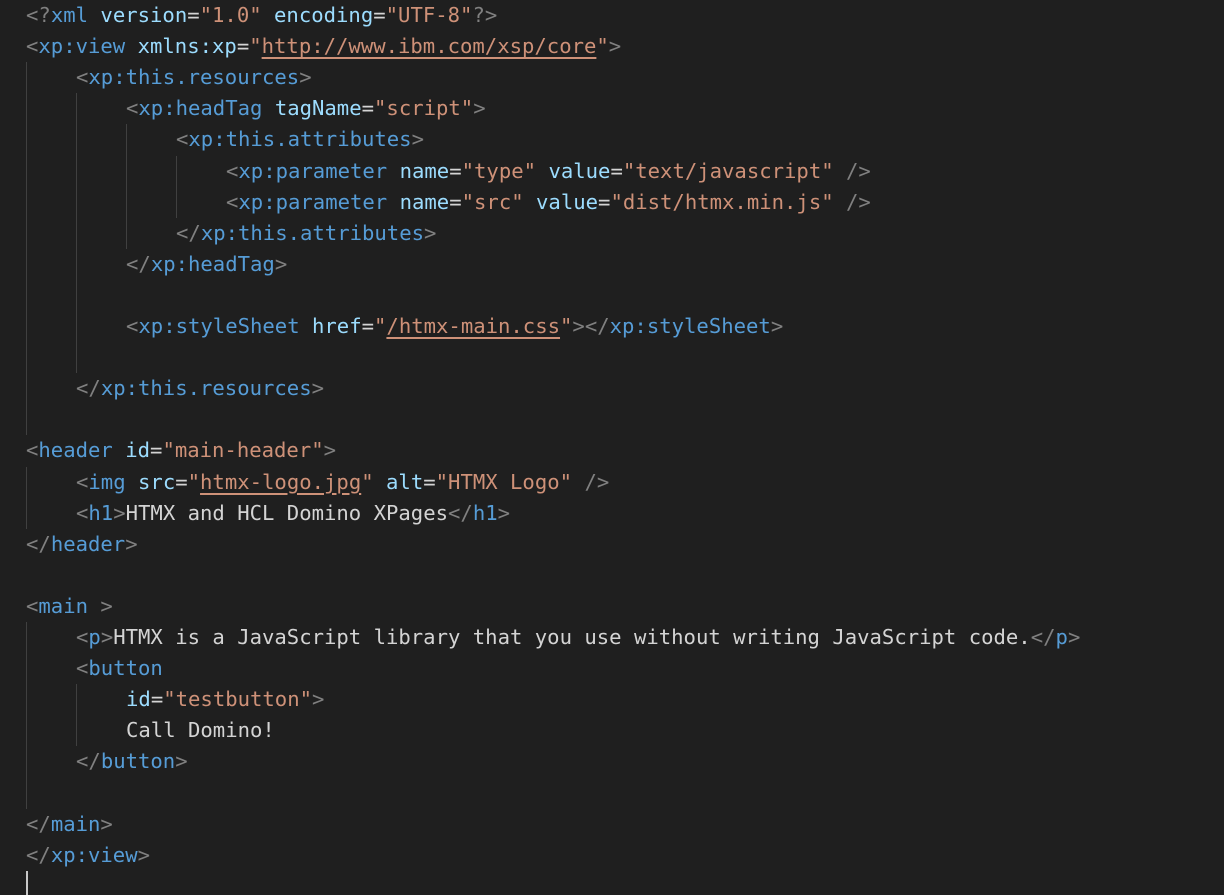  Describe the element at coordinates (424, 170) in the screenshot. I see `code-token: name` at that location.